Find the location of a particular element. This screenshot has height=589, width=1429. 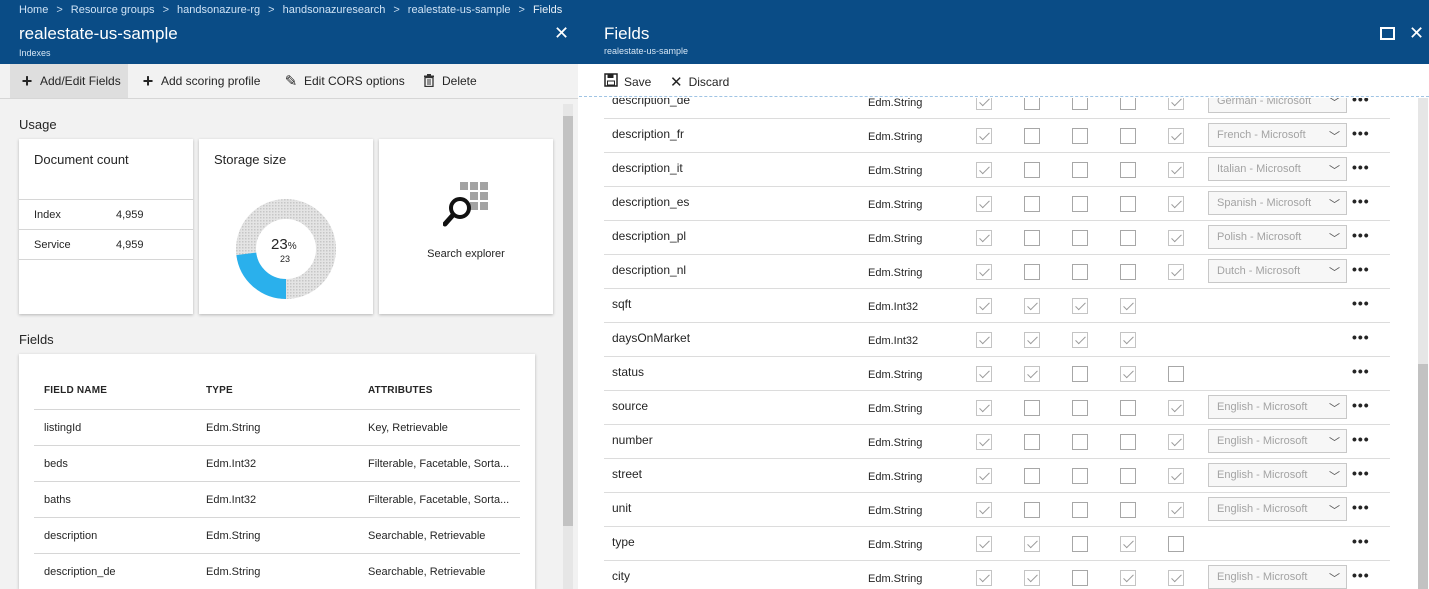

discard-button: ✕ Discard is located at coordinates (699, 82).